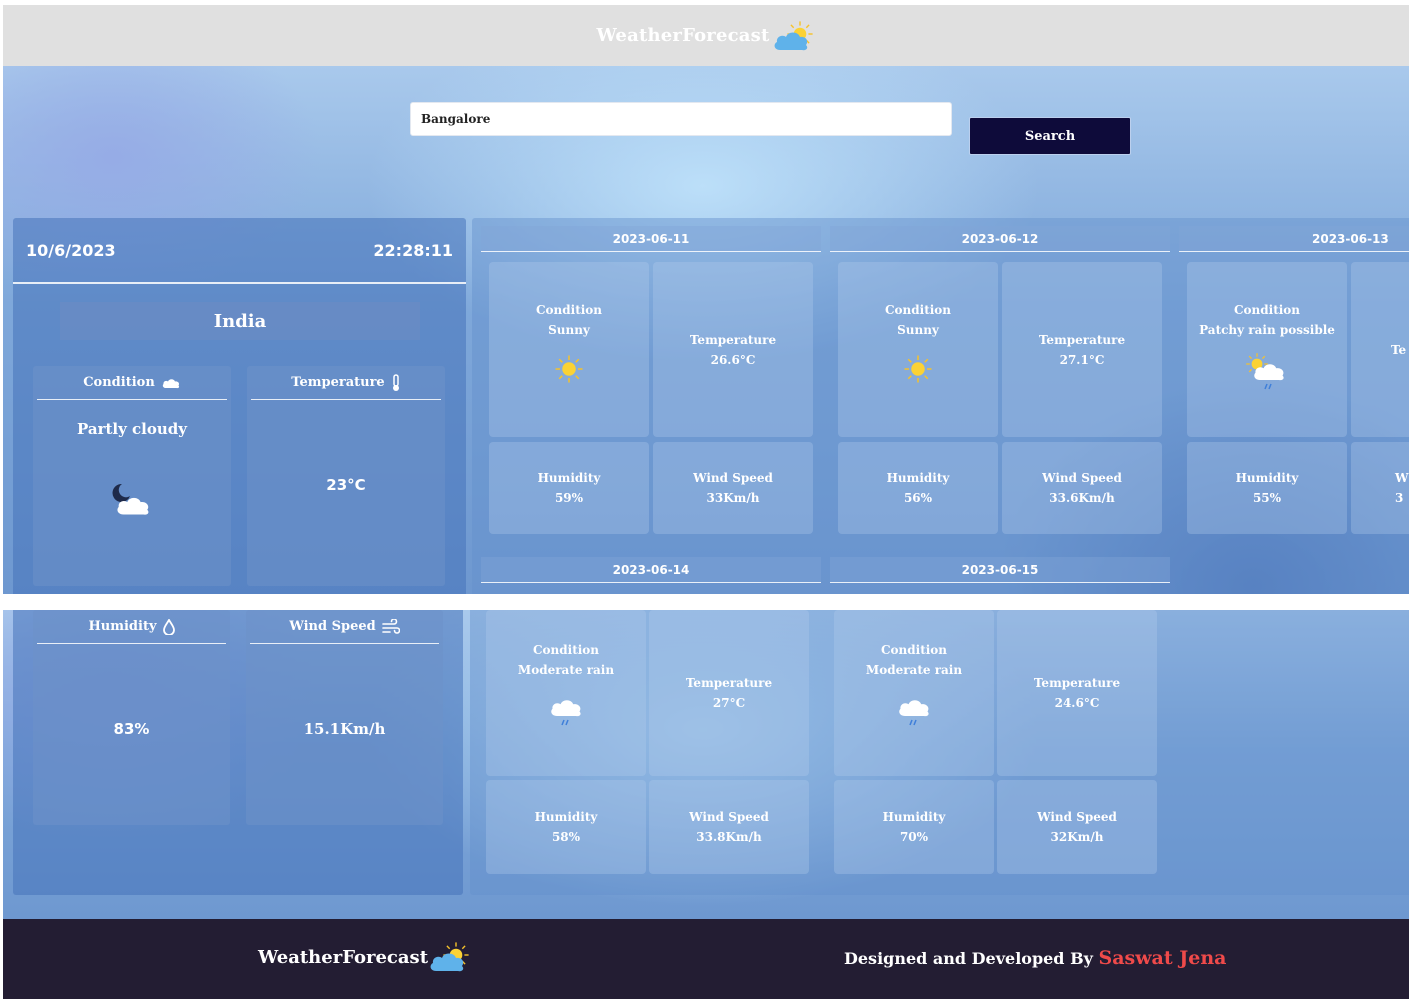 The width and height of the screenshot is (1416, 1005). I want to click on forecast-day-2-humidity: Humidity 56%, so click(918, 488).